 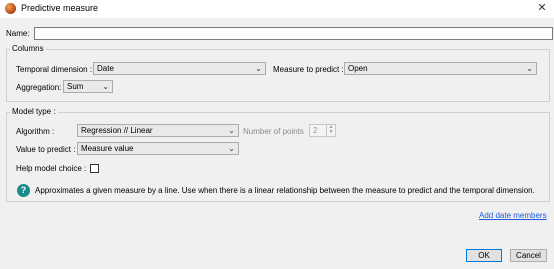 What do you see at coordinates (308, 69) in the screenshot?
I see `measure-to-predict-label: Measure to predict :` at bounding box center [308, 69].